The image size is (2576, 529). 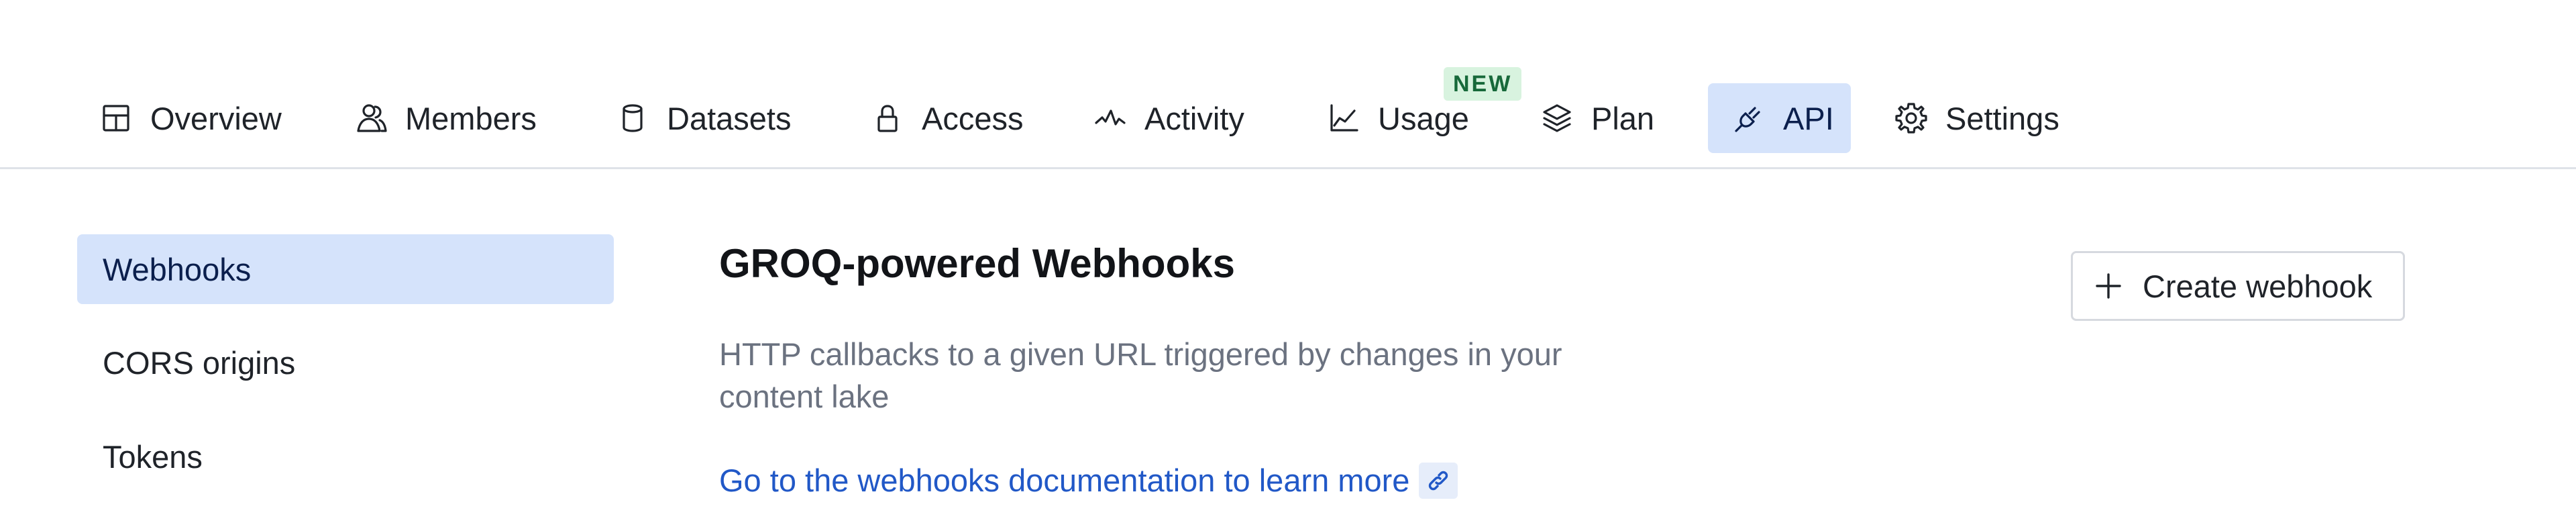 What do you see at coordinates (153, 457) in the screenshot?
I see `sidebar-item-label: Tokens` at bounding box center [153, 457].